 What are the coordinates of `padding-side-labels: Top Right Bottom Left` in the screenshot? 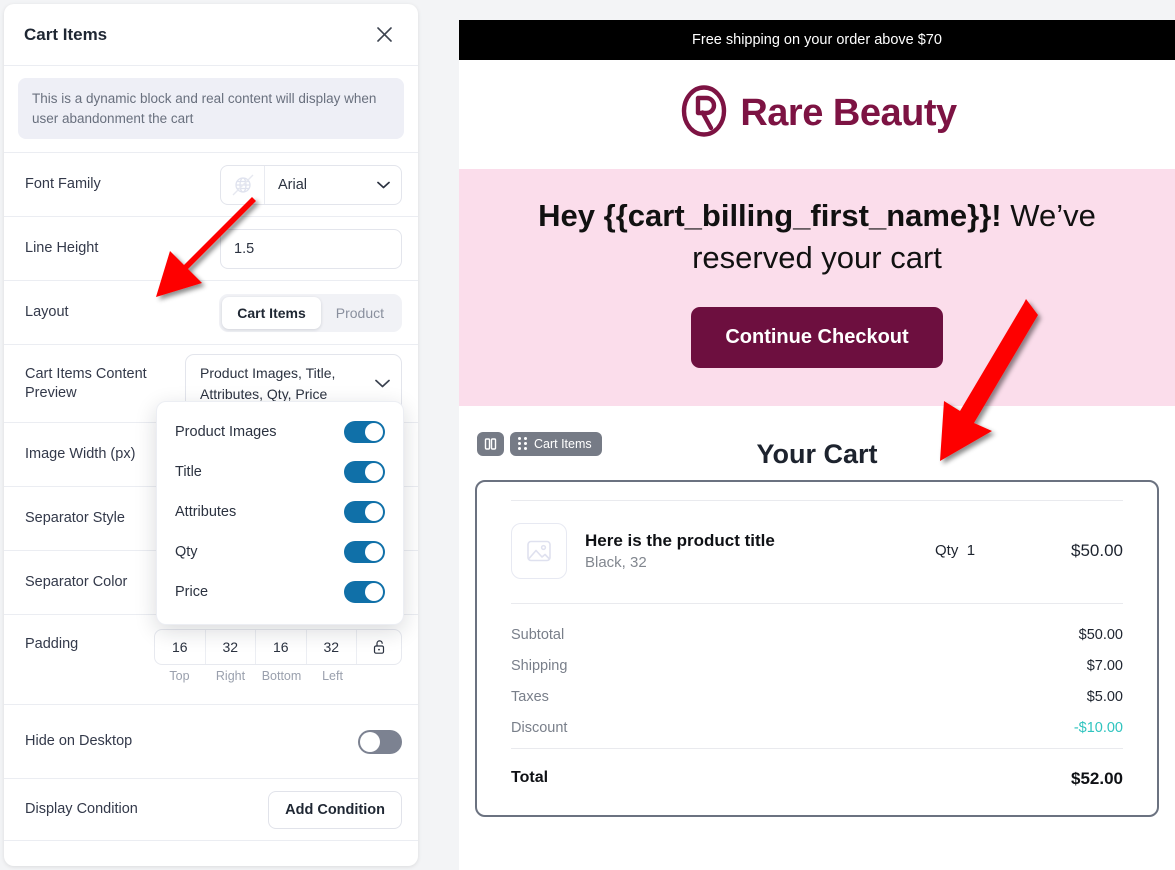 It's located at (278, 676).